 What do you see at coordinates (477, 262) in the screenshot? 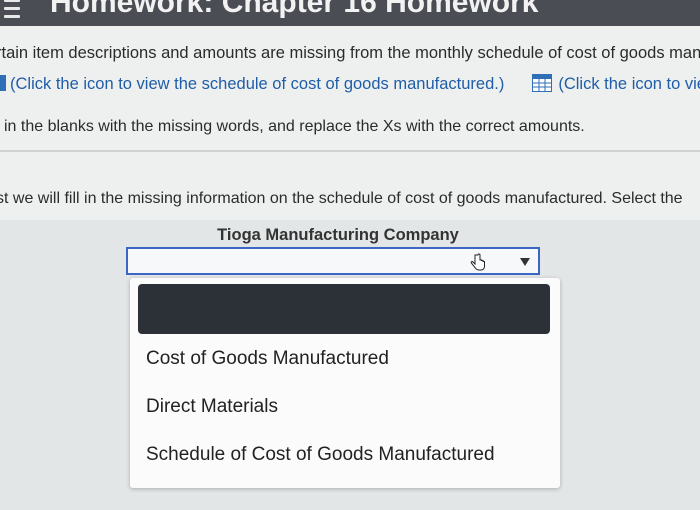
I see `hand-pointer-icon` at bounding box center [477, 262].